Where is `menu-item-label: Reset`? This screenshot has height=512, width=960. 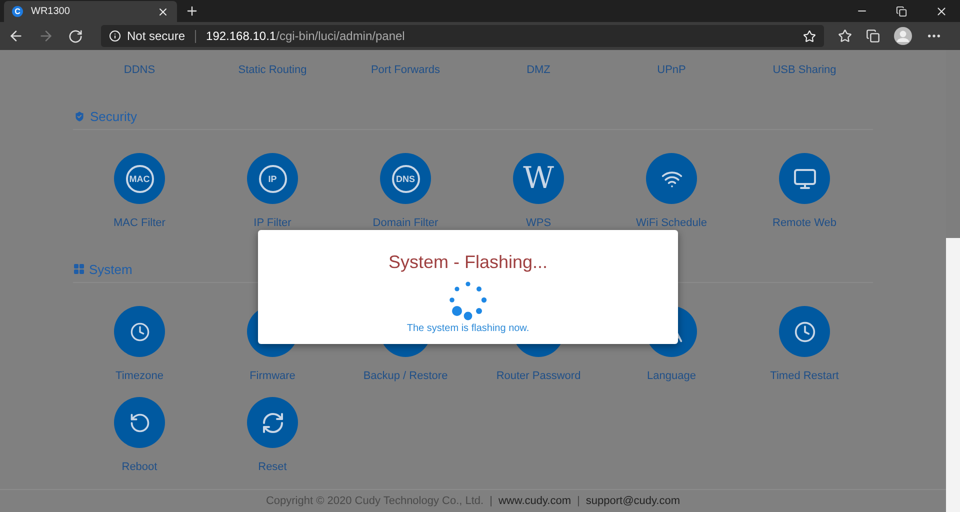 menu-item-label: Reset is located at coordinates (272, 467).